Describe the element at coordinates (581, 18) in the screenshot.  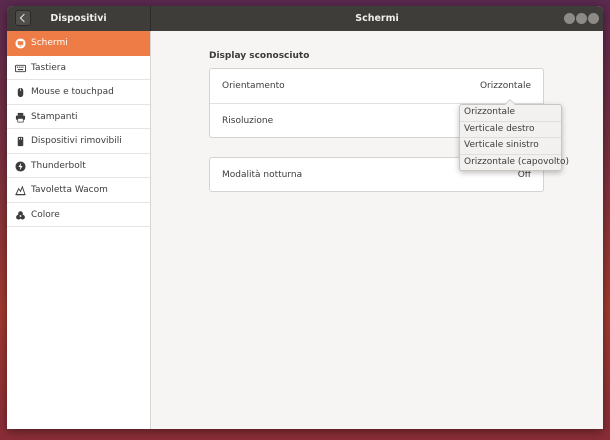
I see `maximize-button` at that location.